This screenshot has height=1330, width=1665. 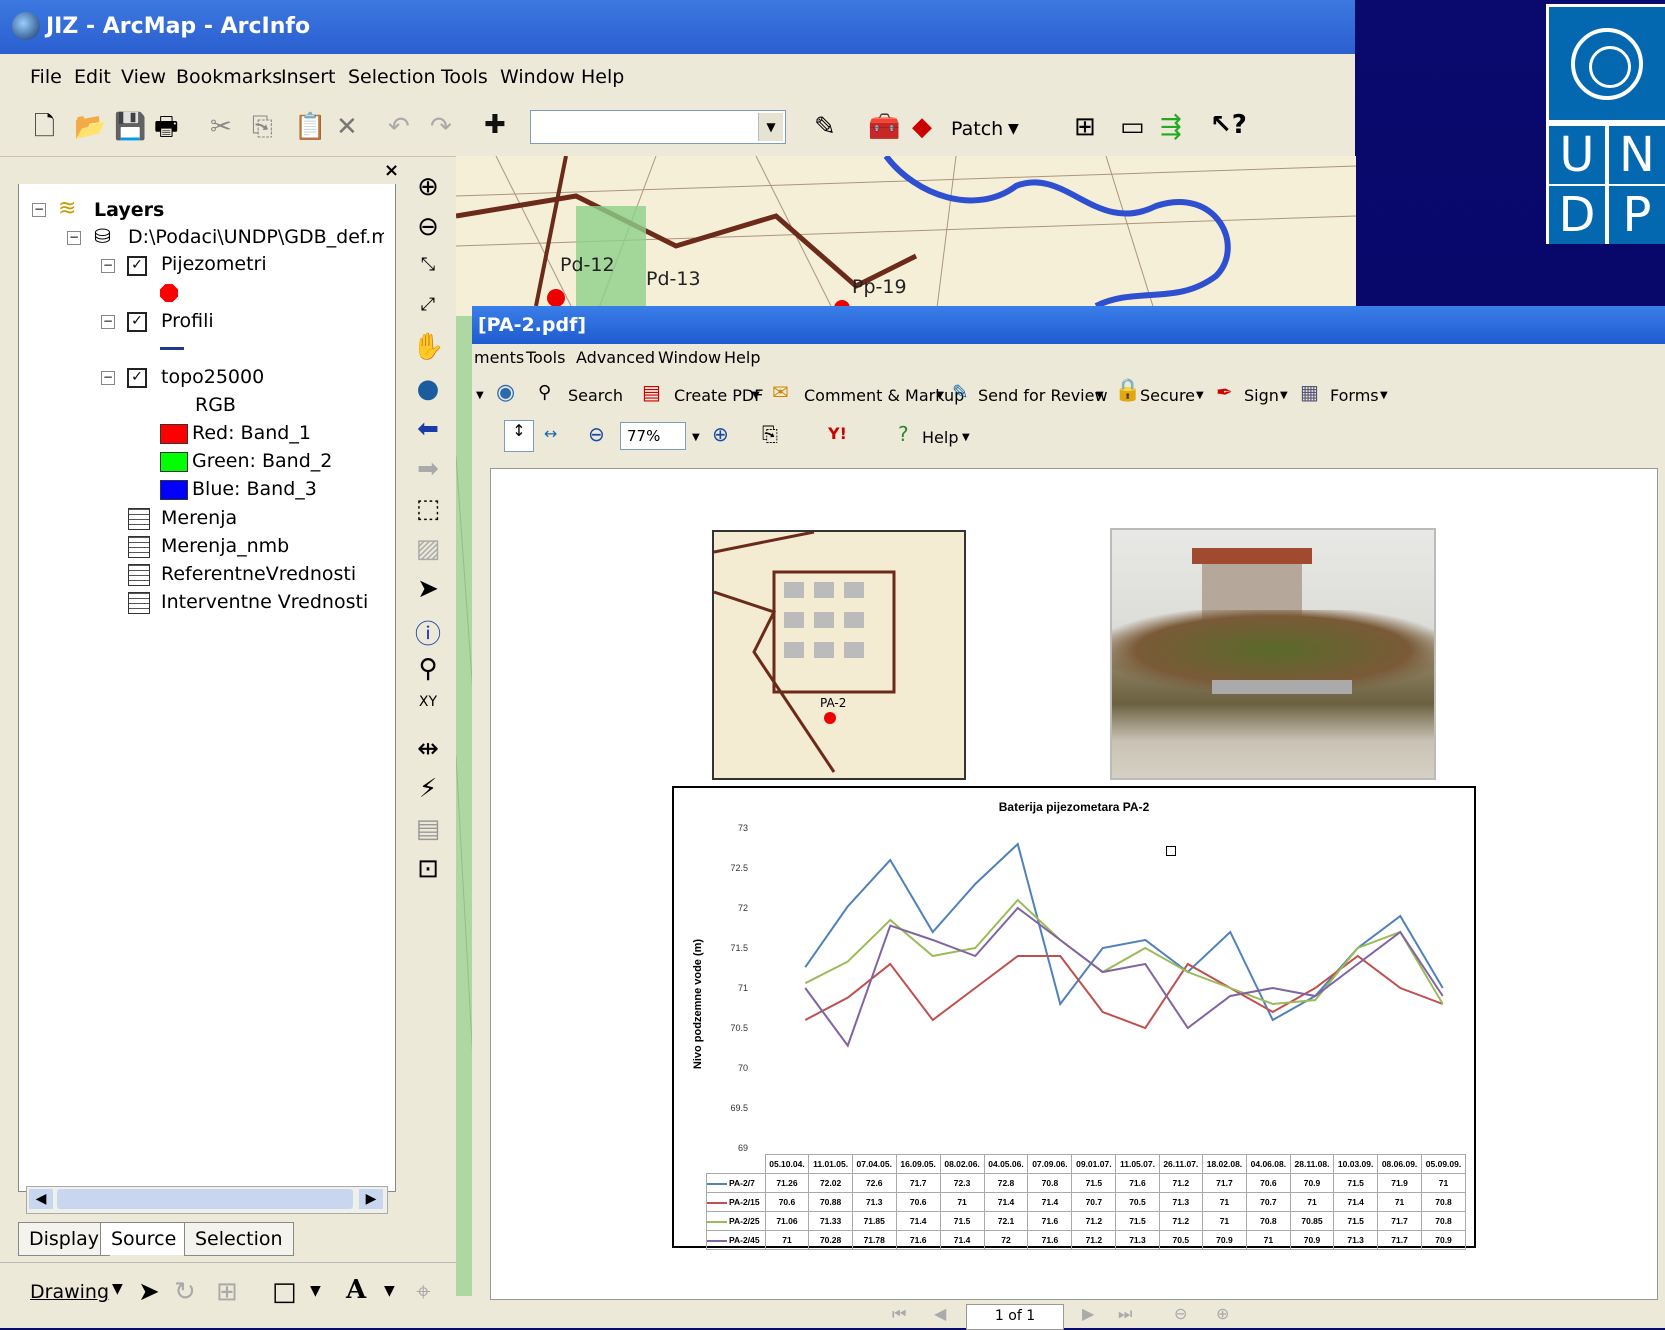 What do you see at coordinates (428, 632) in the screenshot?
I see `identify-icon: ⓘ` at bounding box center [428, 632].